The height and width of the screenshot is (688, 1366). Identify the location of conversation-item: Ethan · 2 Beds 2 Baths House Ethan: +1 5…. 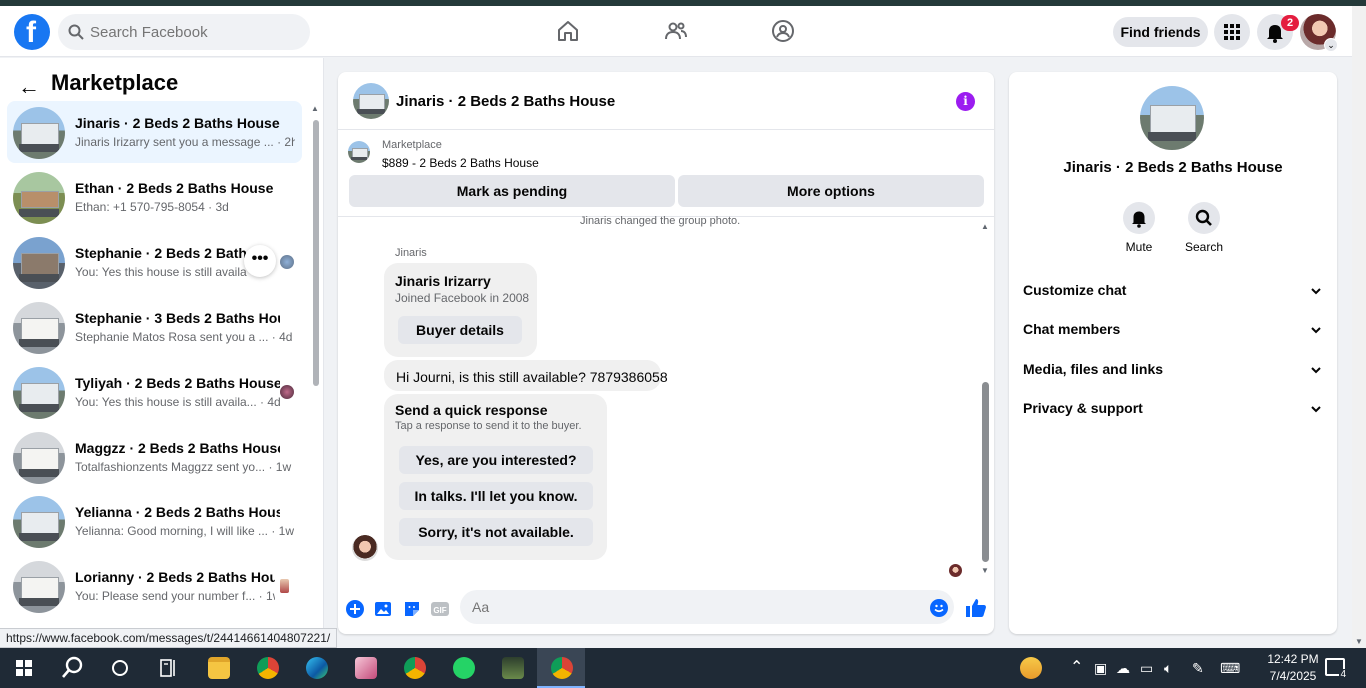
(154, 197).